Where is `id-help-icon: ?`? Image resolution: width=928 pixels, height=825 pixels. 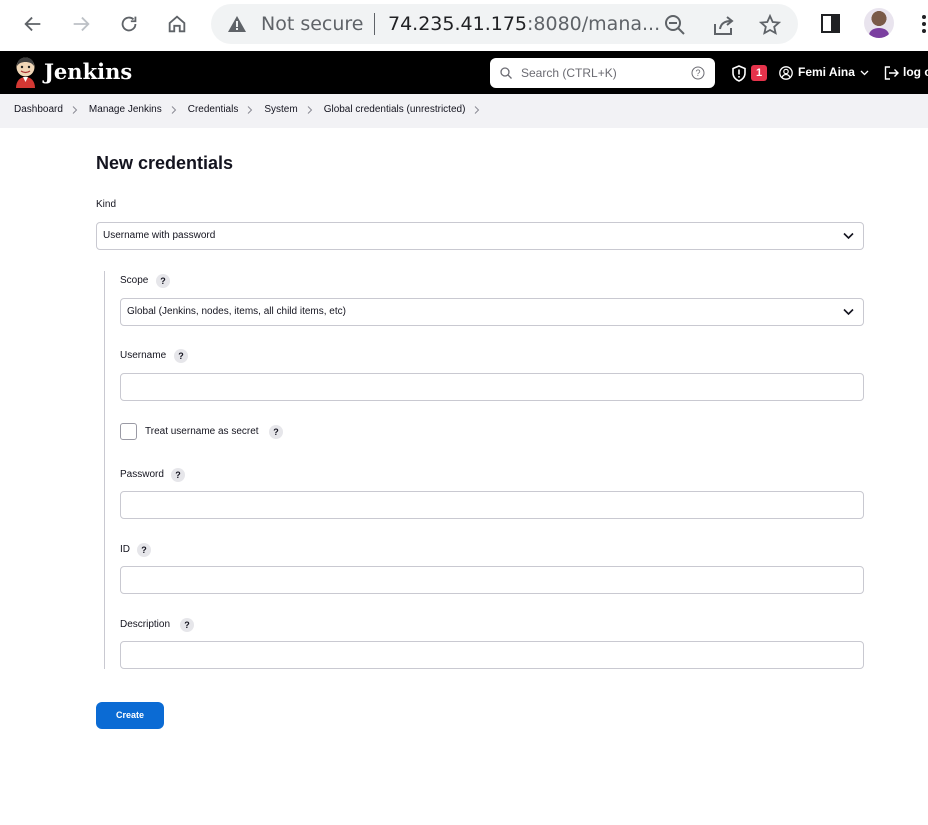
id-help-icon: ? is located at coordinates (144, 550).